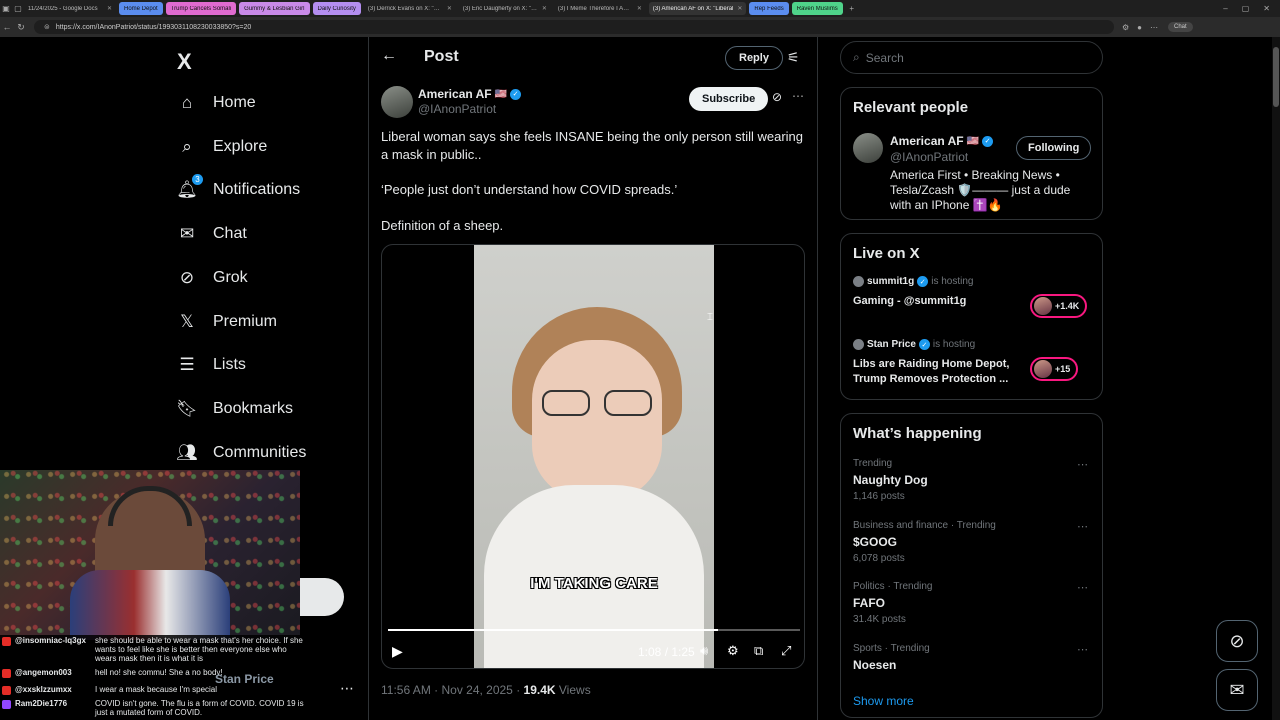 Image resolution: width=1280 pixels, height=720 pixels. What do you see at coordinates (874, 665) in the screenshot?
I see `trend-name: Noesen` at bounding box center [874, 665].